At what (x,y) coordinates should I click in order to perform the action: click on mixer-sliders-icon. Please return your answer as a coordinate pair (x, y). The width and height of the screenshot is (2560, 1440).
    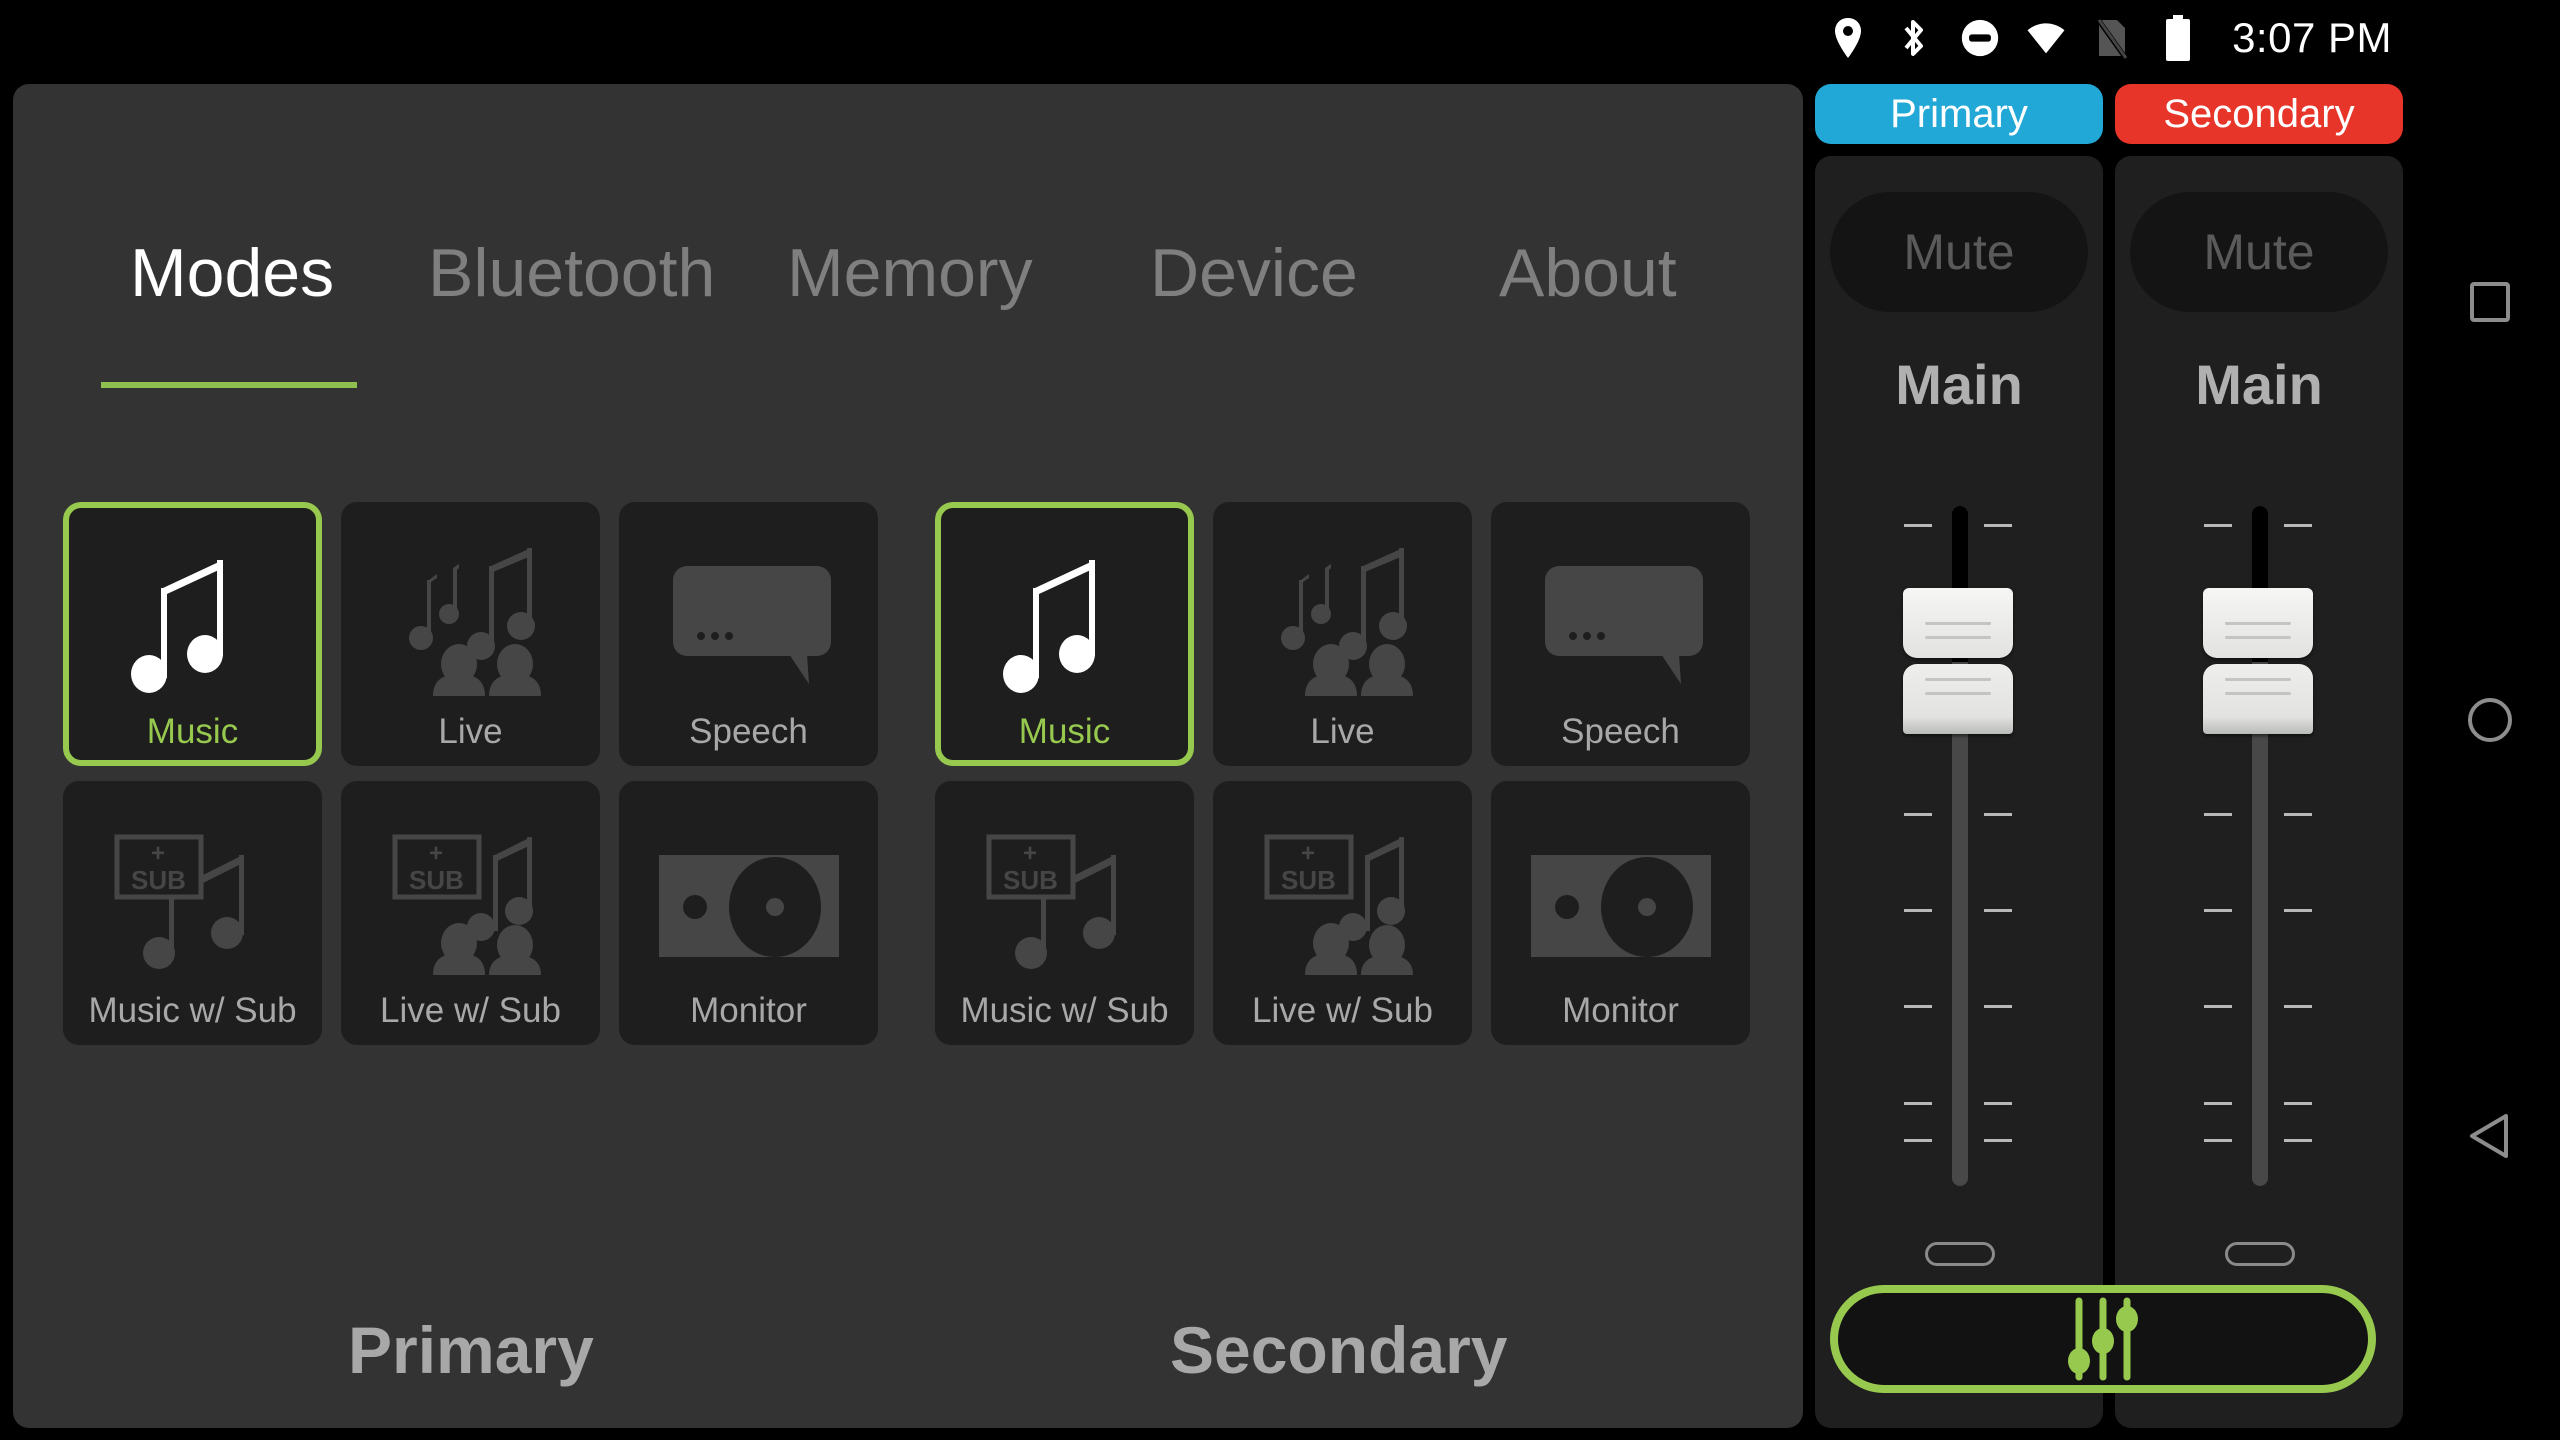
    Looking at the image, I should click on (2103, 1339).